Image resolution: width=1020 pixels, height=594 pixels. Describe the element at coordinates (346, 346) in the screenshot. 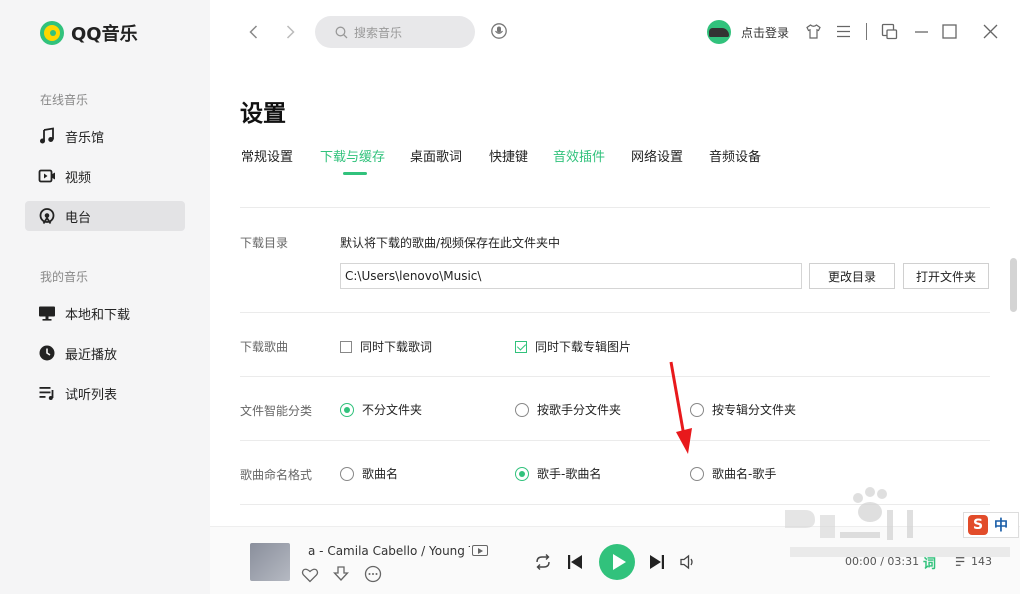

I see `checkbox-icon` at that location.